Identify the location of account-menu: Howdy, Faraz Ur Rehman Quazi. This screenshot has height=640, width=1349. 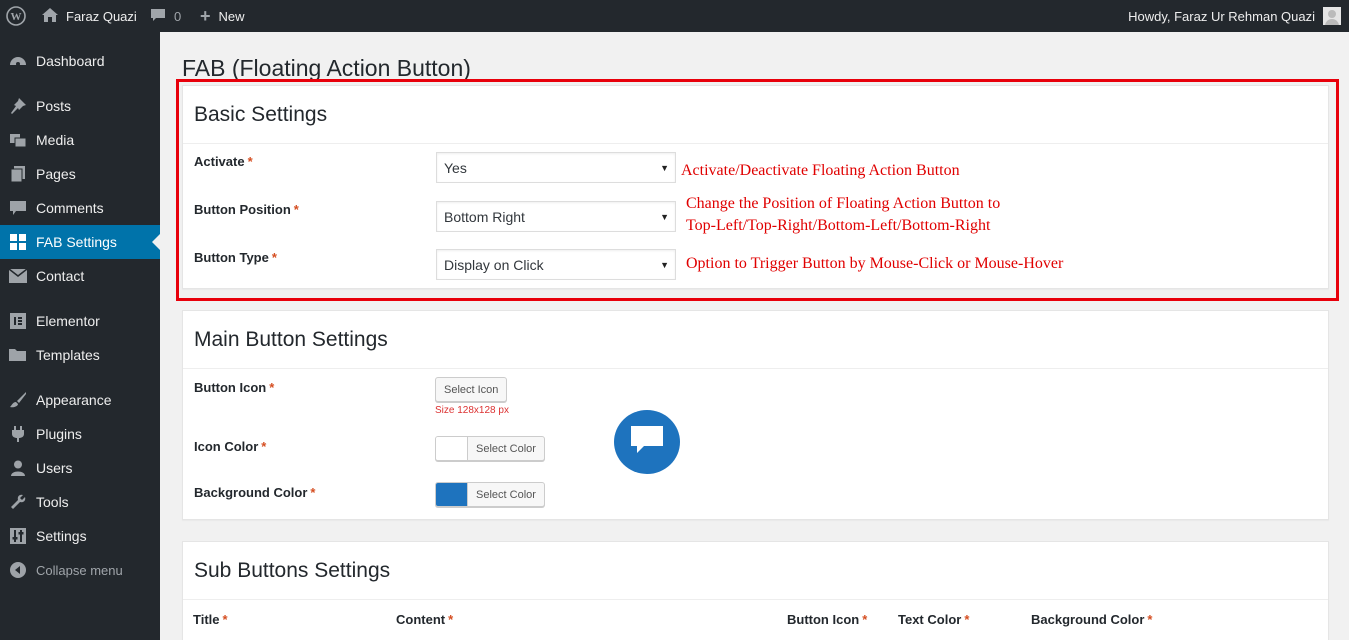
(1234, 16).